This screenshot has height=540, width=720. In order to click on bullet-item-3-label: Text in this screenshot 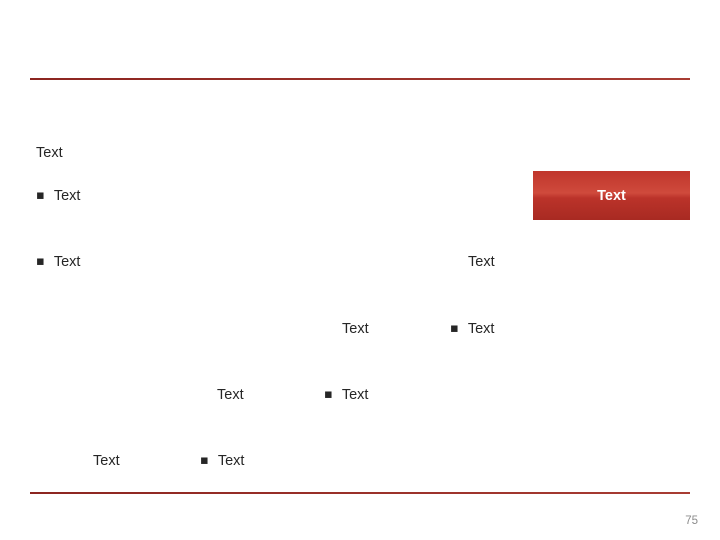, I will do `click(481, 329)`.